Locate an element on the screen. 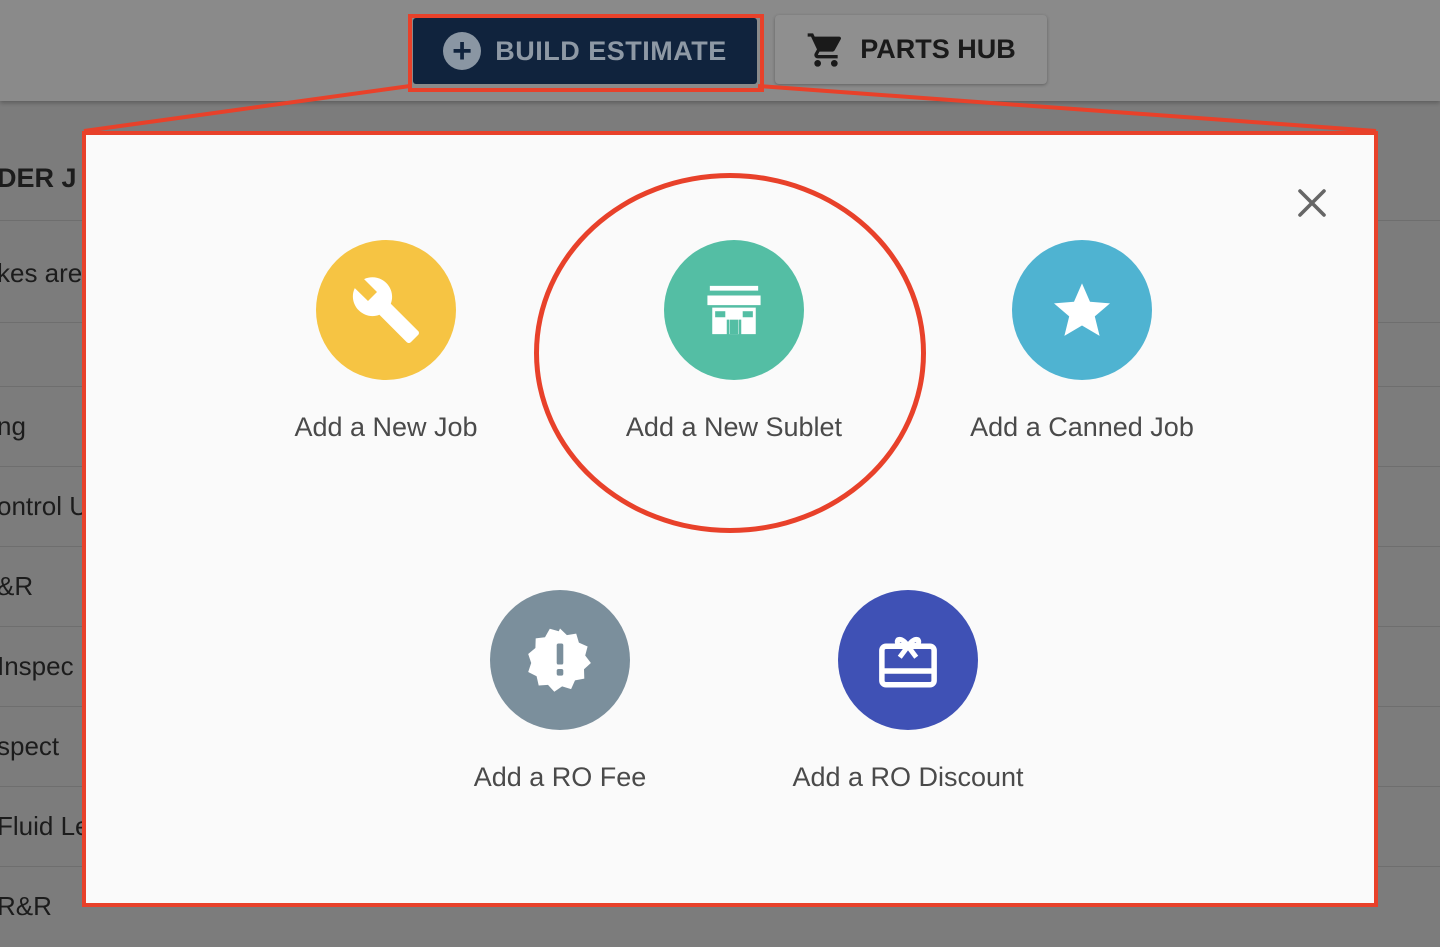 Image resolution: width=1440 pixels, height=947 pixels. background-row-text: Inspec is located at coordinates (37, 666).